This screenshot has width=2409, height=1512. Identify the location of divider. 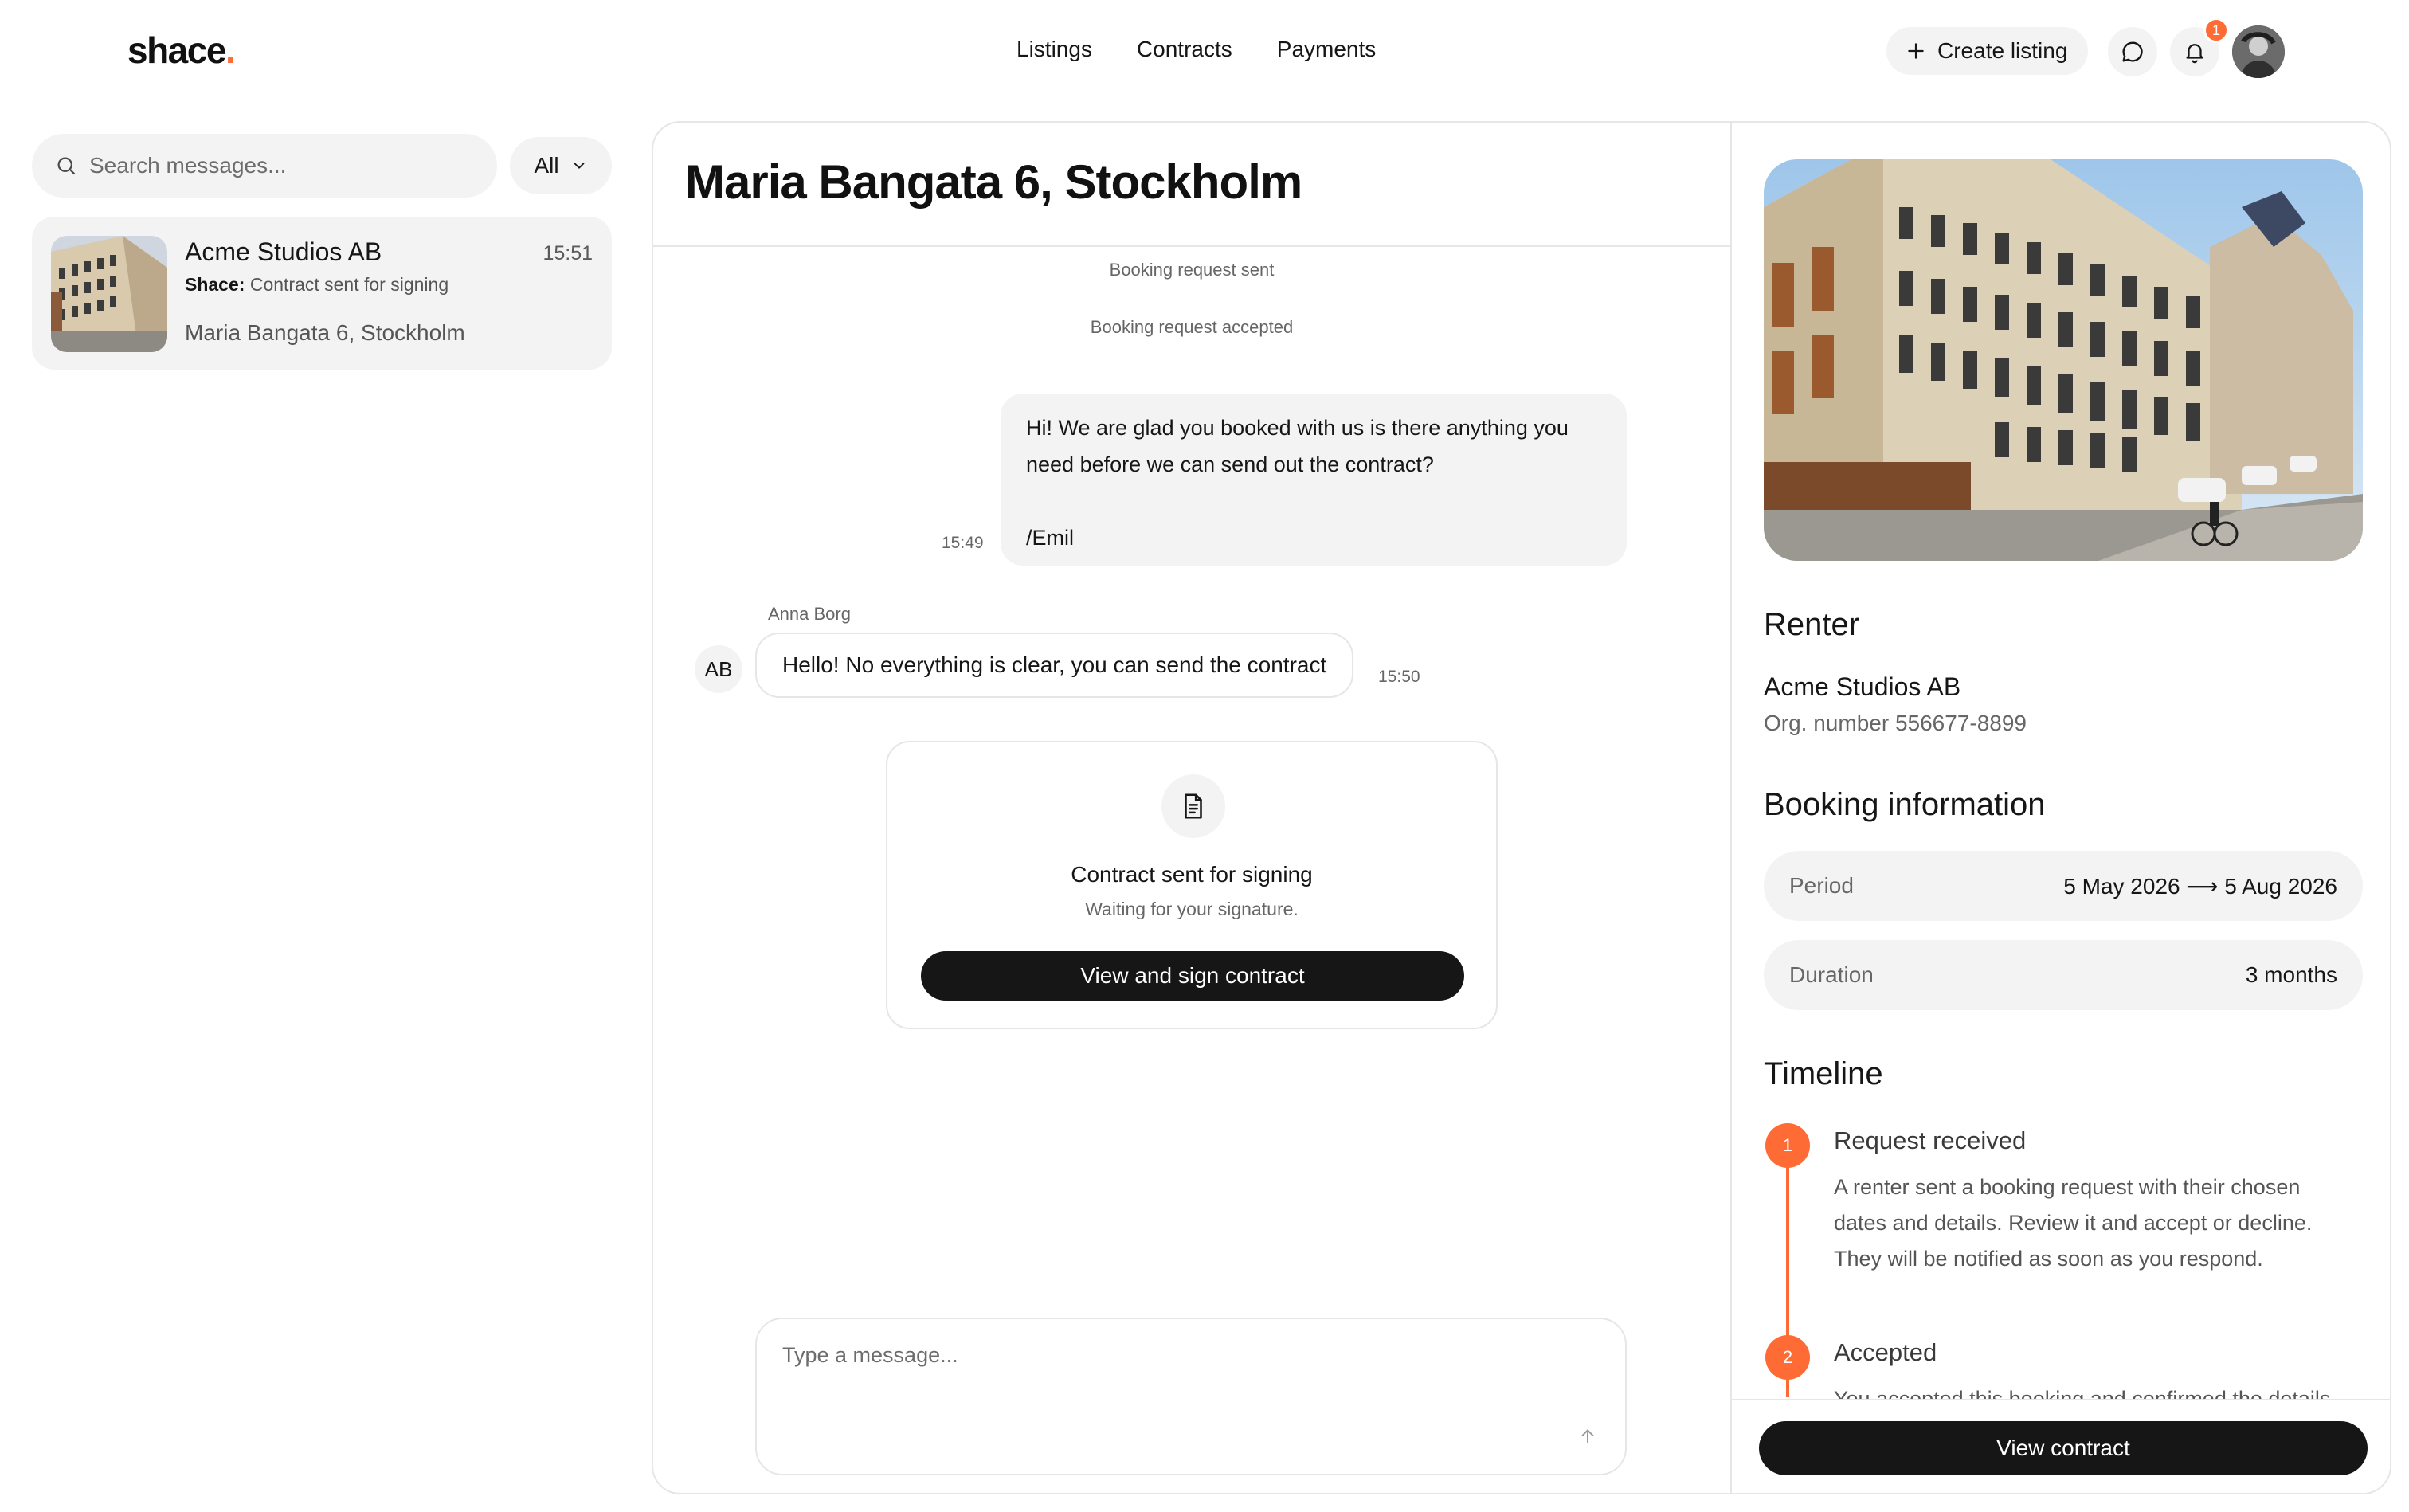
(1191, 246).